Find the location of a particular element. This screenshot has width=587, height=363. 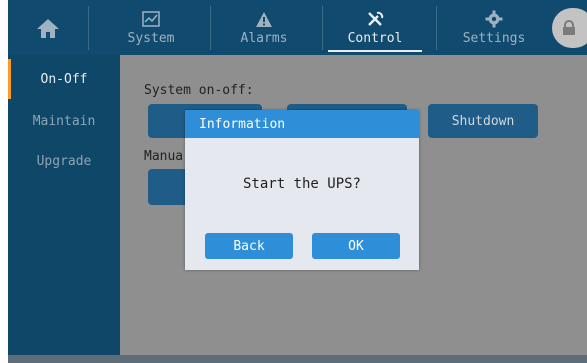

gear-icon is located at coordinates (494, 19).